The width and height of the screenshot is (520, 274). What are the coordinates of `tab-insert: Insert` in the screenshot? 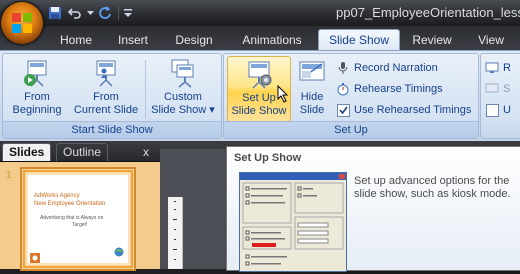 It's located at (133, 40).